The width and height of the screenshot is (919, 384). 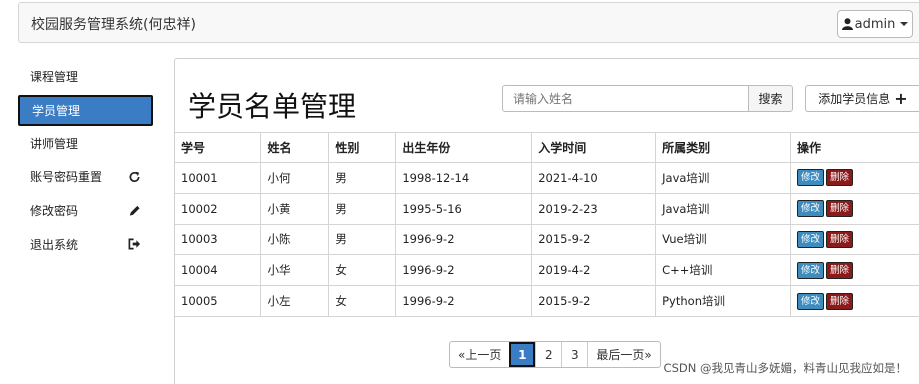 I want to click on cell-category: C++培训, so click(x=723, y=270).